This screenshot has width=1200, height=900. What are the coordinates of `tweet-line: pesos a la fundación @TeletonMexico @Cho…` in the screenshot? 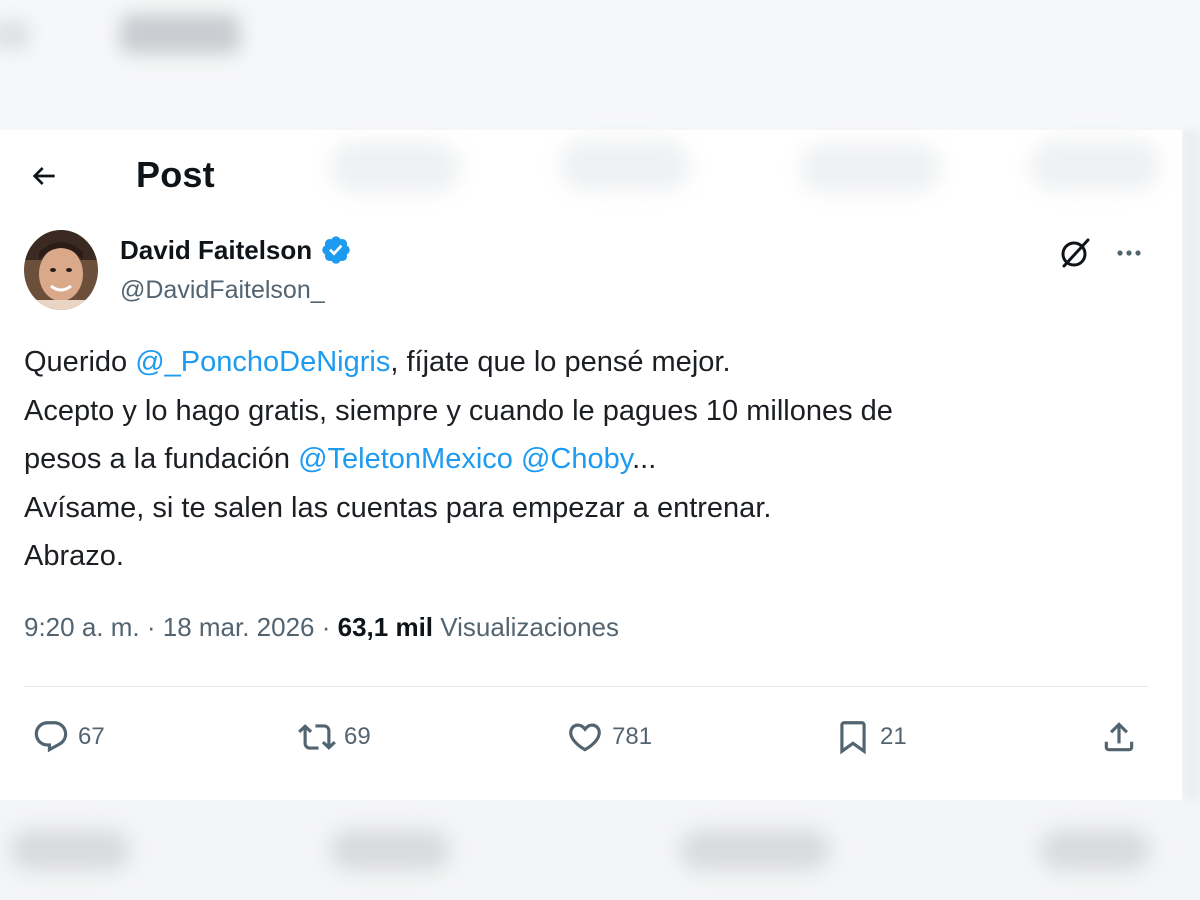 It's located at (584, 459).